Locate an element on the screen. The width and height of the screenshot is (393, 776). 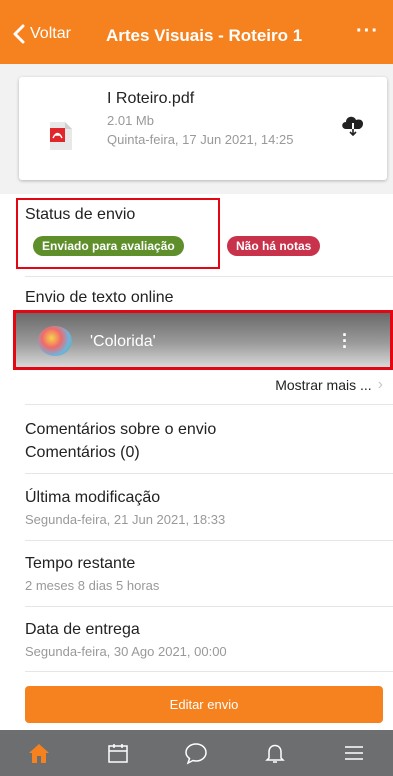
bell-icon is located at coordinates (275, 753).